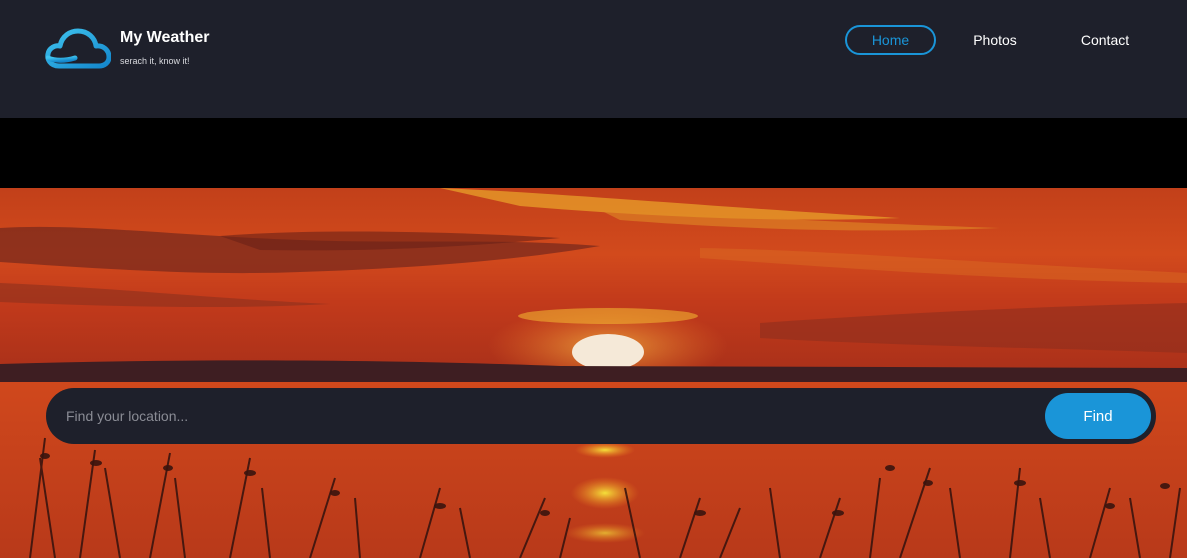 The height and width of the screenshot is (558, 1187). I want to click on main-nav: Home Photos Contact, so click(987, 40).